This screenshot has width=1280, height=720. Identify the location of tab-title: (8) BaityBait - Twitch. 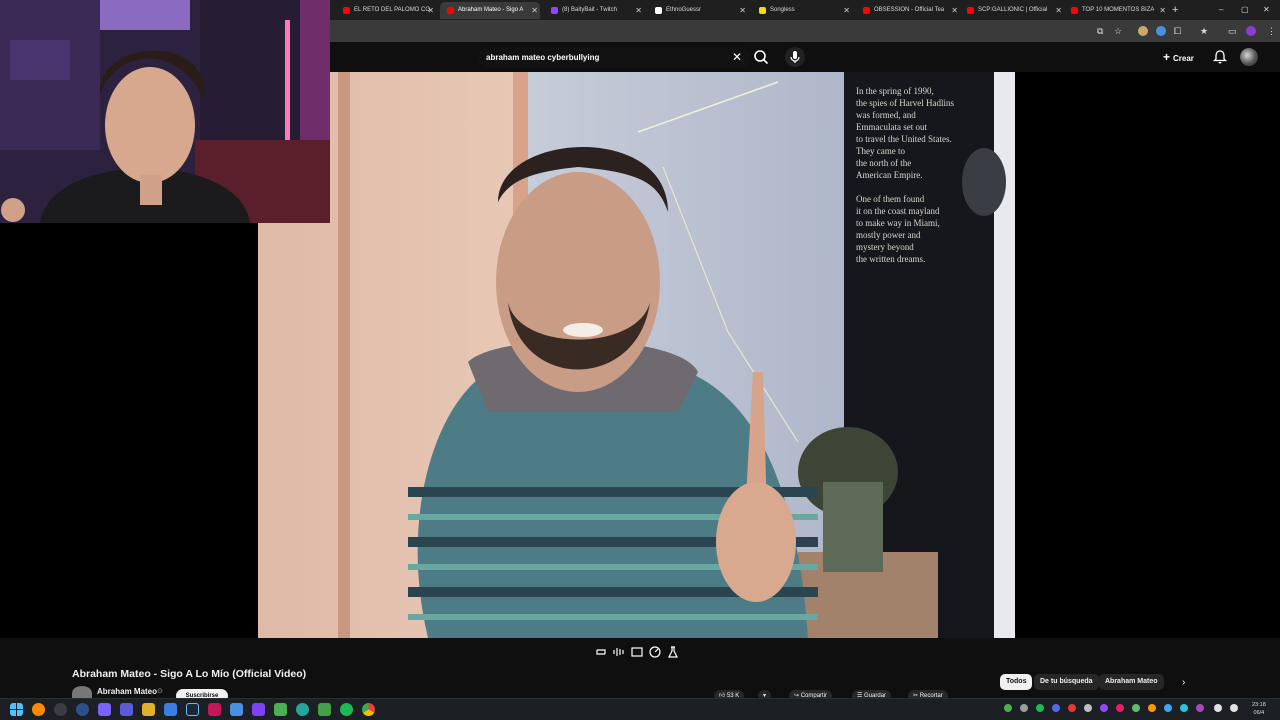
(589, 10).